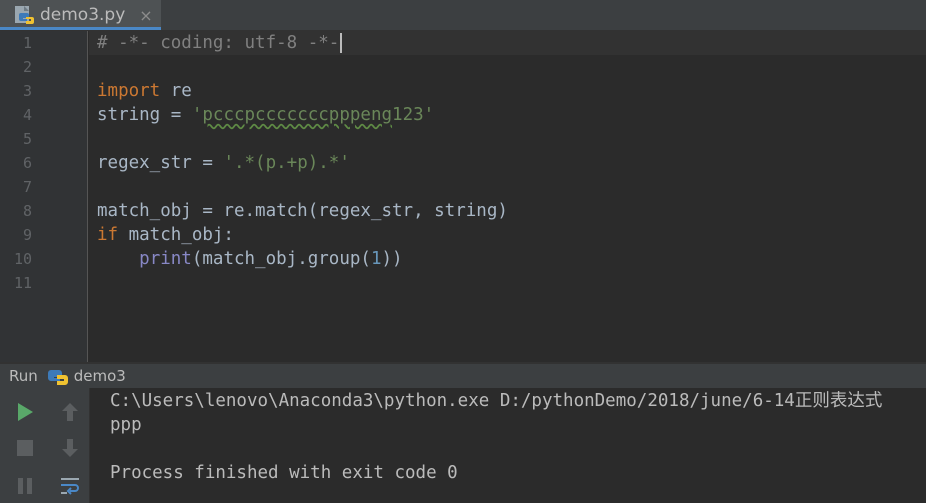 The height and width of the screenshot is (503, 926). I want to click on line-number: 2, so click(27, 67).